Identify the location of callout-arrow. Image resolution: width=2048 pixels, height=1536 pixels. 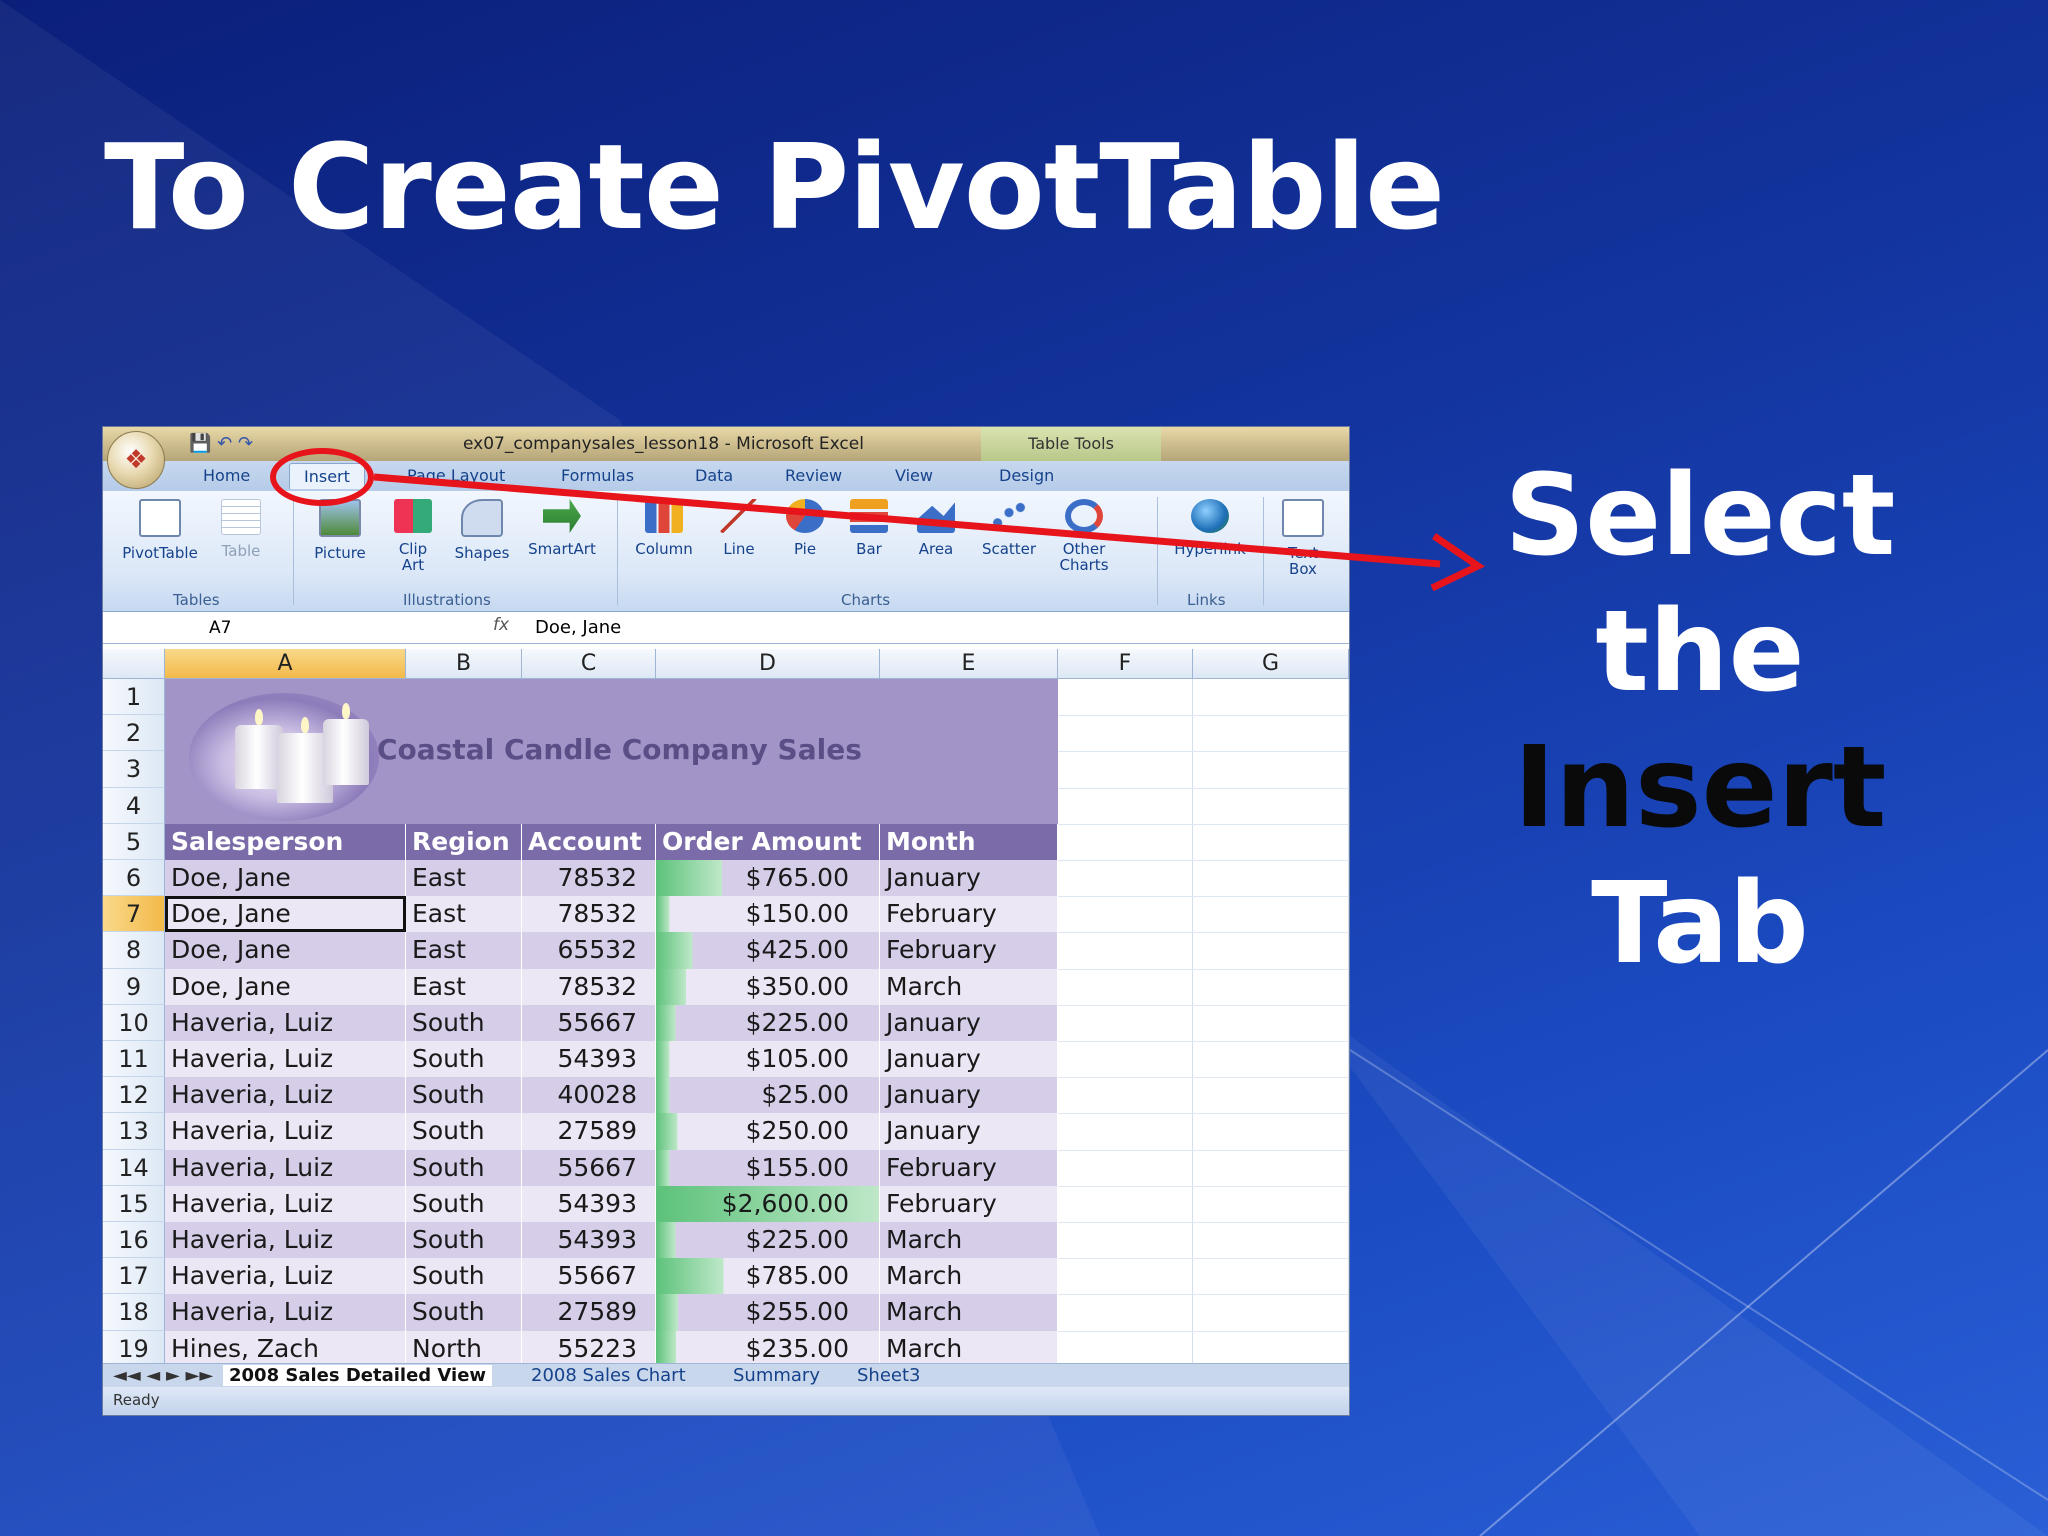
(929, 532).